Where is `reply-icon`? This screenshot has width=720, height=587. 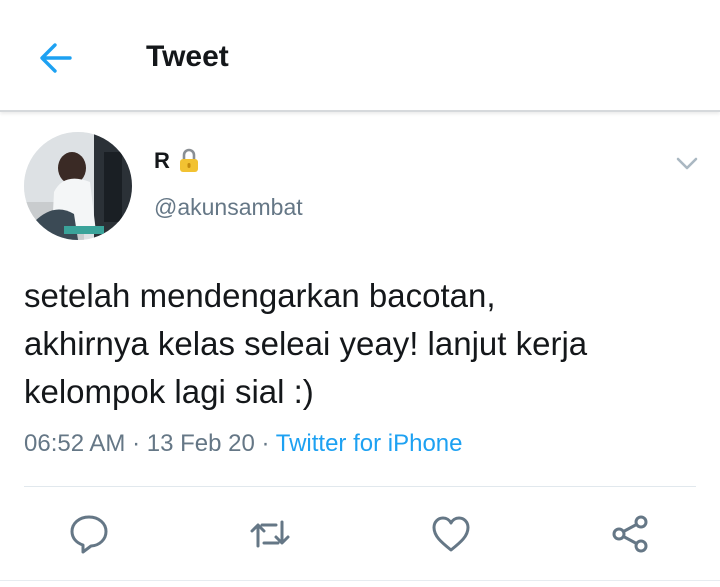 reply-icon is located at coordinates (89, 534).